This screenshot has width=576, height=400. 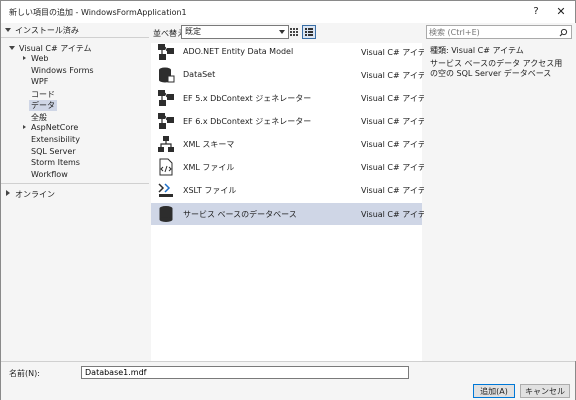 I want to click on sort-value: 既定, so click(x=193, y=31).